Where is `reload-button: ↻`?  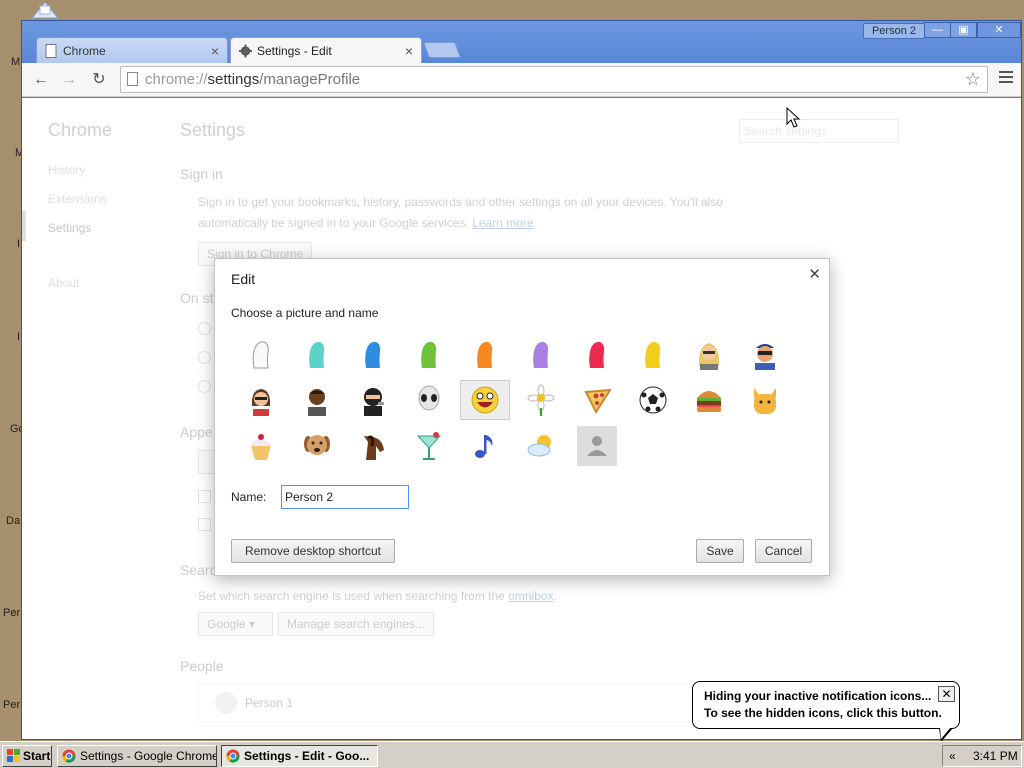
reload-button: ↻ is located at coordinates (99, 80).